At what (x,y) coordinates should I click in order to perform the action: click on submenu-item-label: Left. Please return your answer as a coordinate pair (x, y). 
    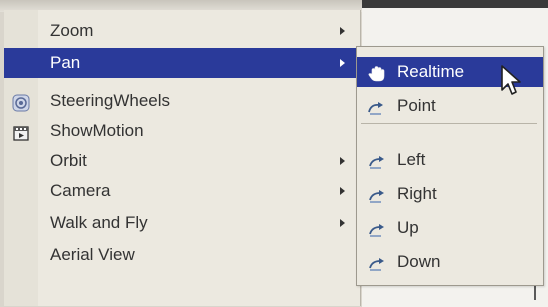
    Looking at the image, I should click on (411, 159).